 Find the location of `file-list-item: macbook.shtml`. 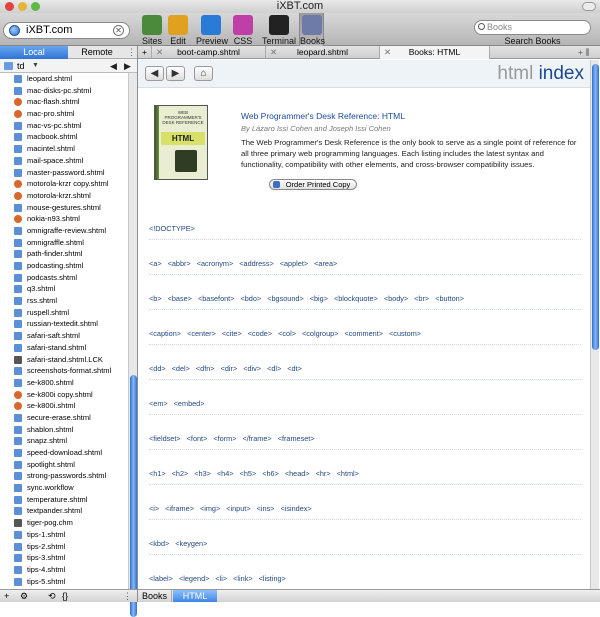

file-list-item: macbook.shtml is located at coordinates (63, 137).